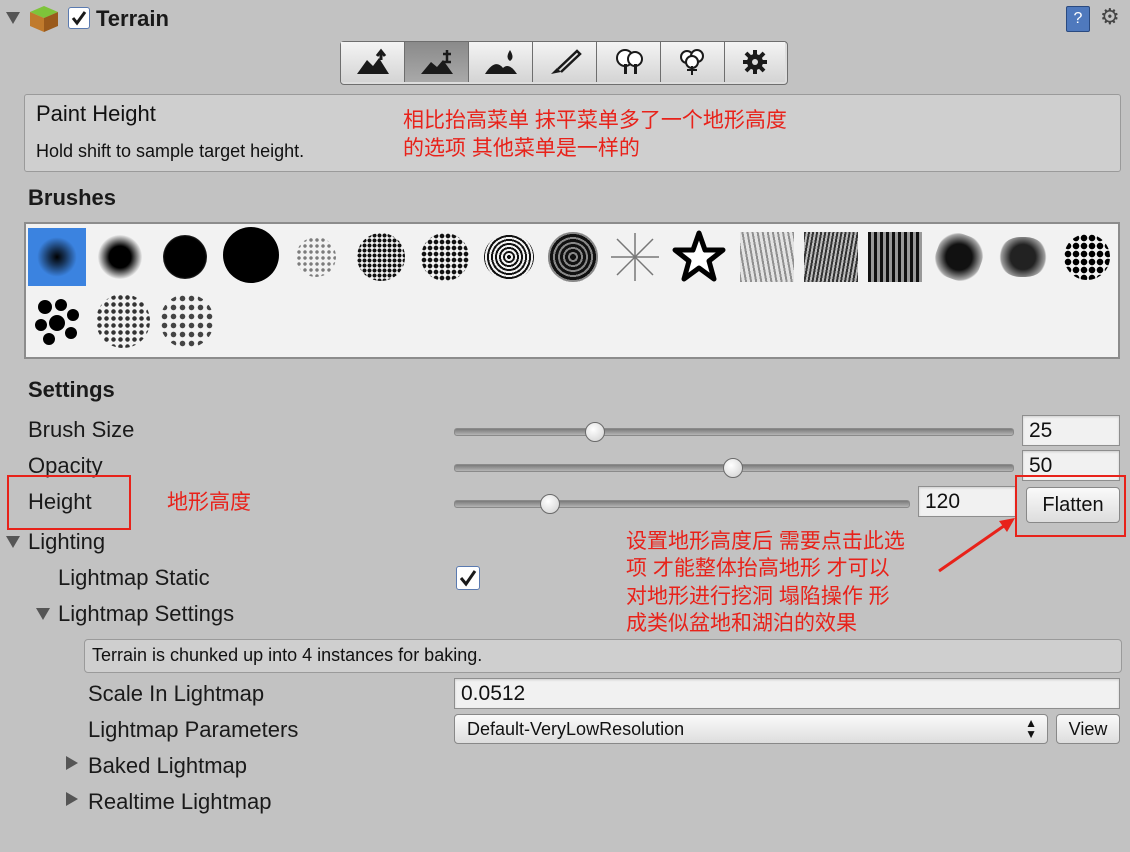 This screenshot has height=852, width=1130. Describe the element at coordinates (193, 729) in the screenshot. I see `lightmap-parameters-label: Lightmap Parameters` at that location.